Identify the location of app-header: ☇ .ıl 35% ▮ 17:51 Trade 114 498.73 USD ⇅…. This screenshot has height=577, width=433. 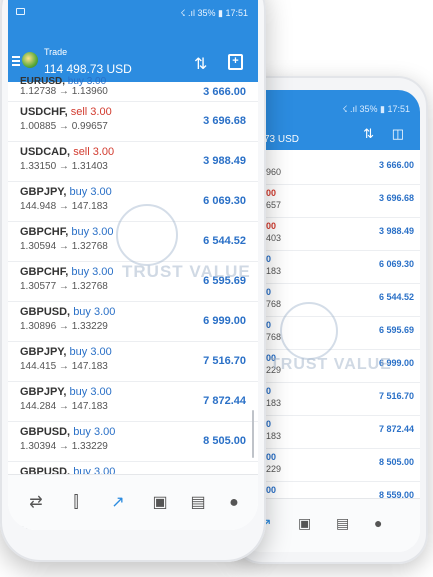
(133, 41).